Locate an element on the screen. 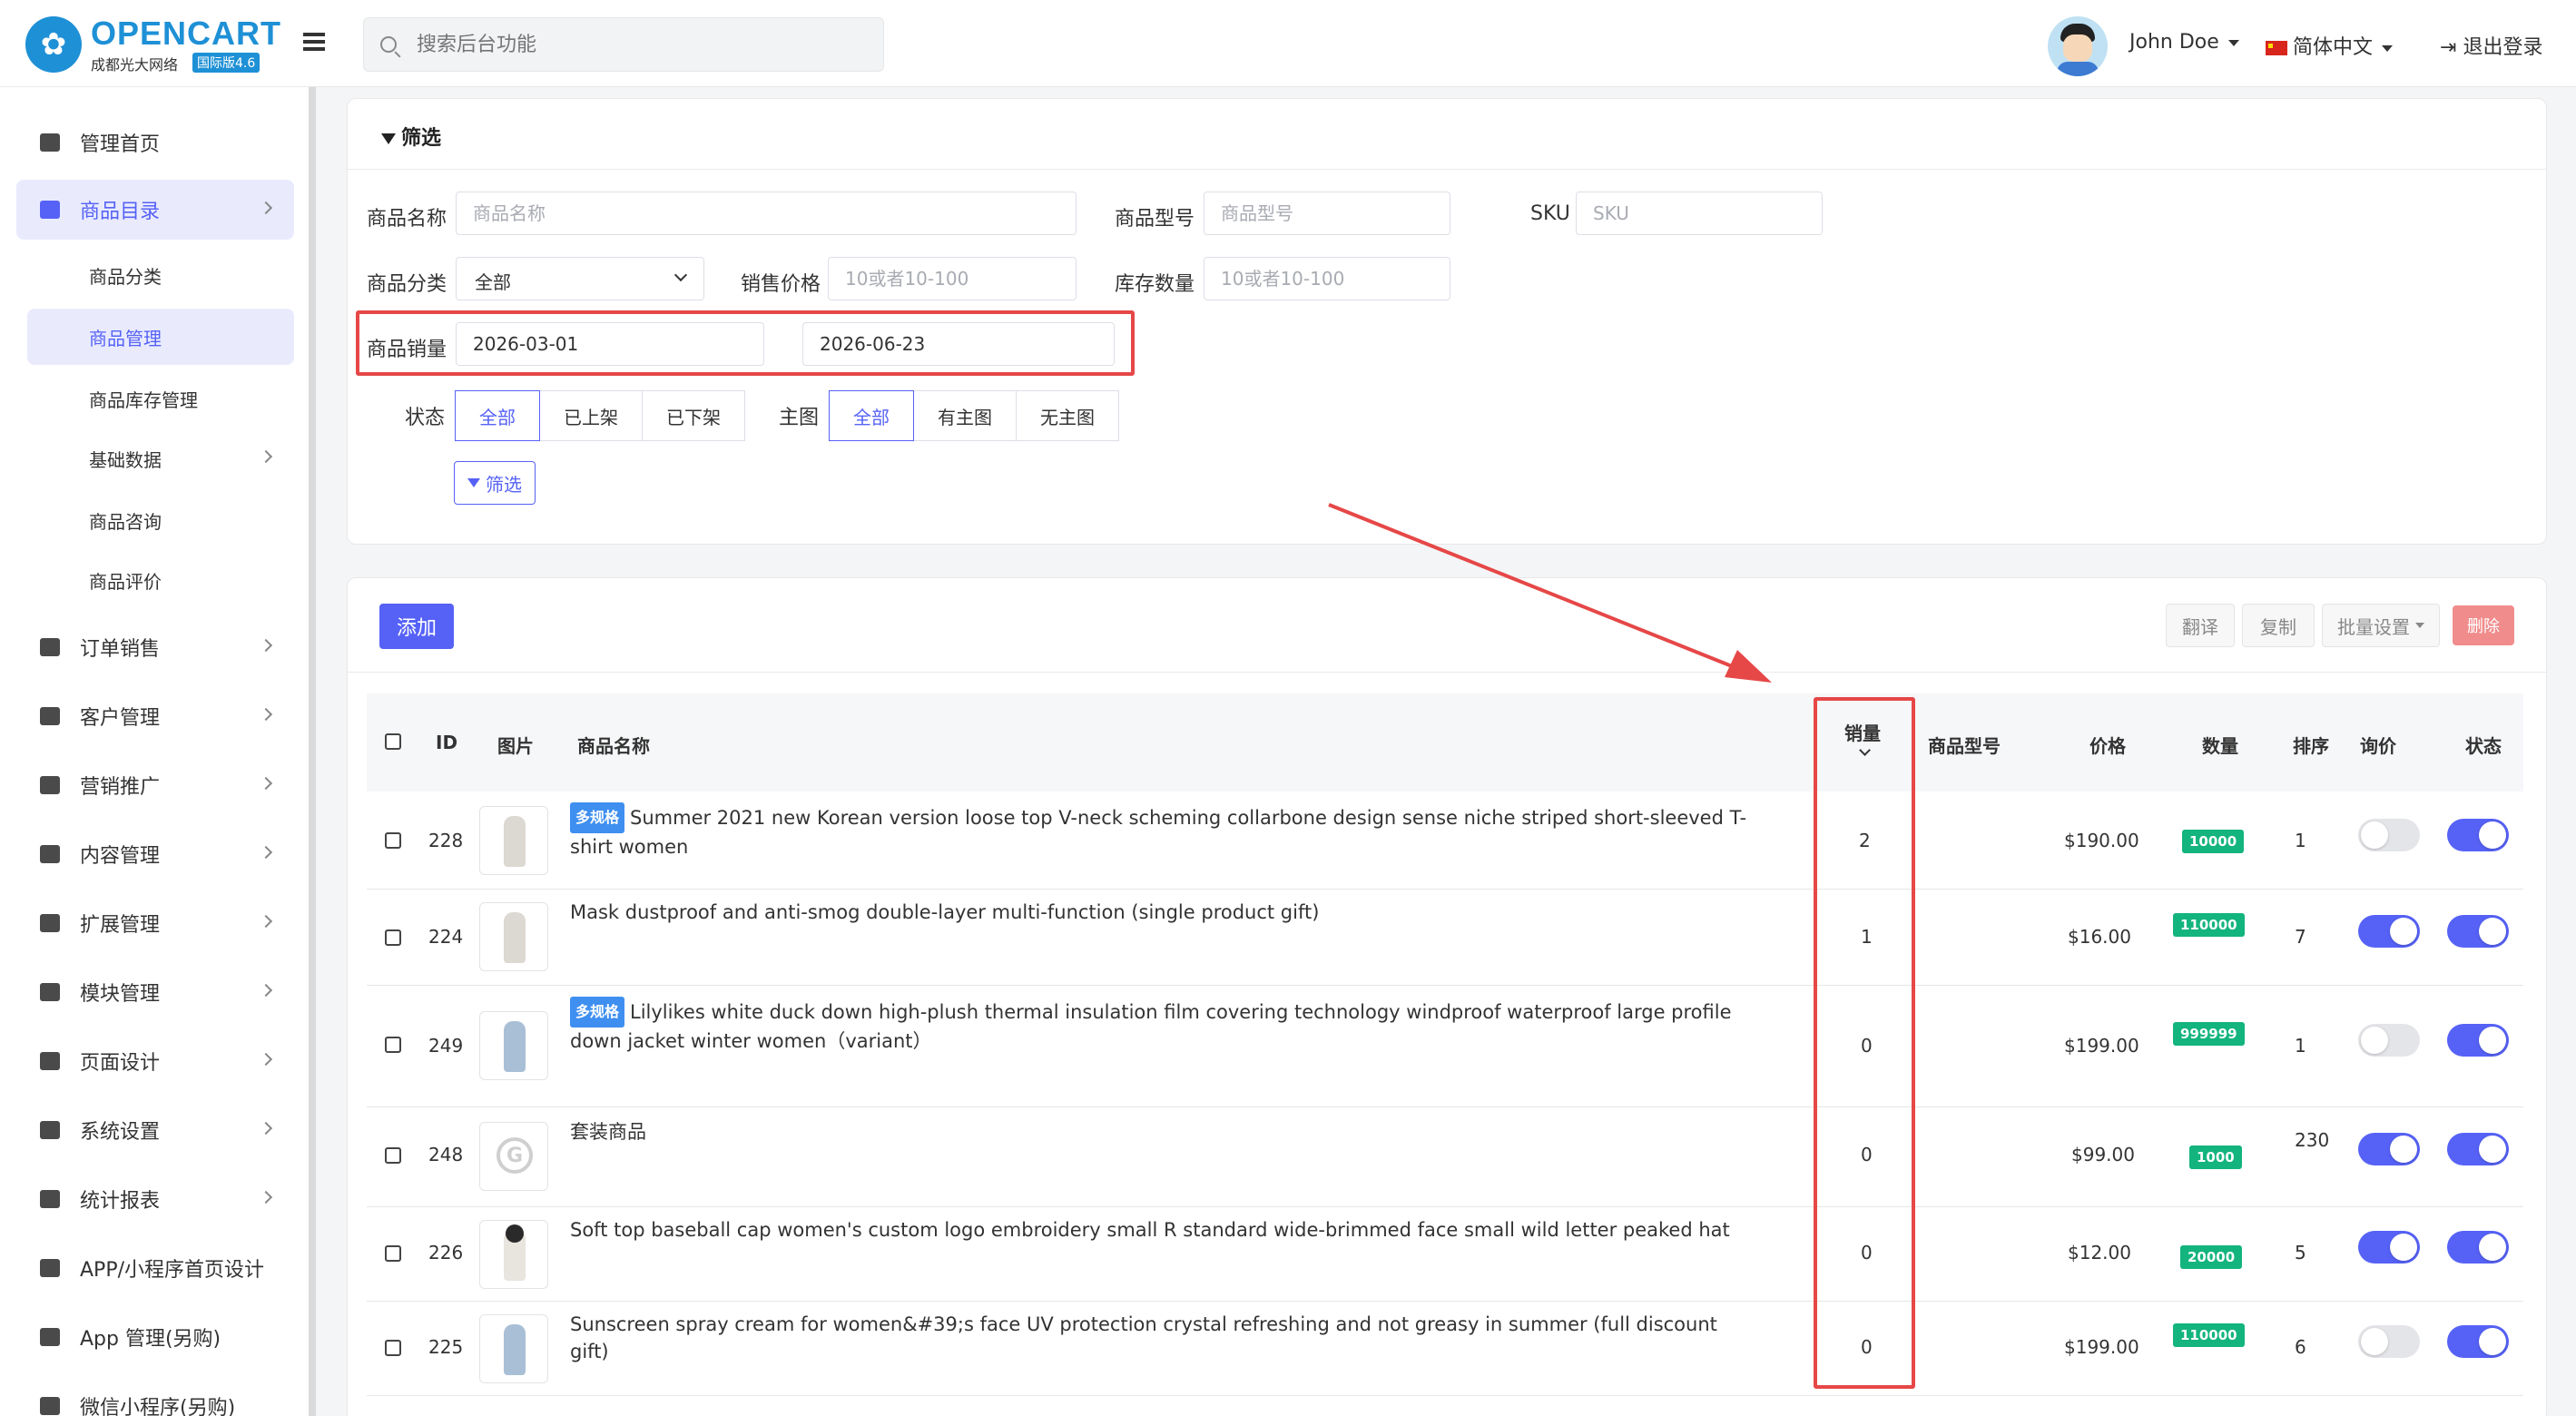 The height and width of the screenshot is (1416, 2576). annotation-arrow is located at coordinates (1550, 593).